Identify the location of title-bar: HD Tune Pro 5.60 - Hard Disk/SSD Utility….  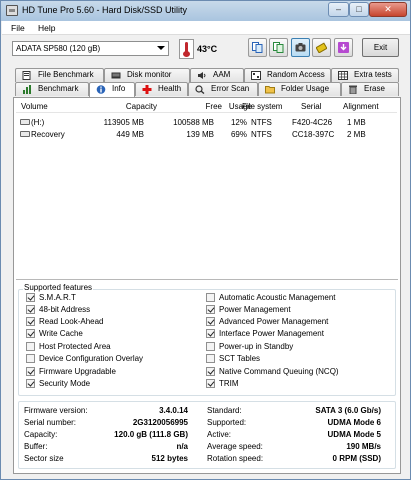
(205, 11).